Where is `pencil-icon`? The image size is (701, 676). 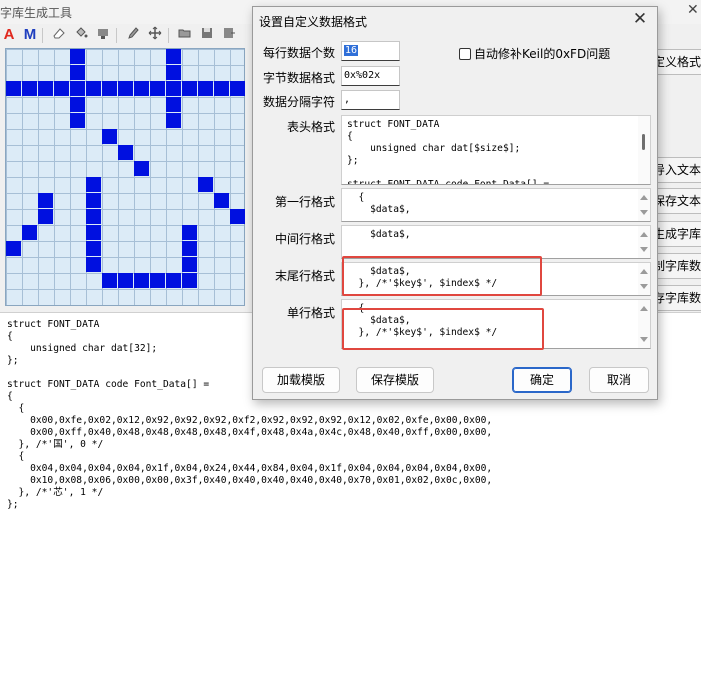 pencil-icon is located at coordinates (133, 35).